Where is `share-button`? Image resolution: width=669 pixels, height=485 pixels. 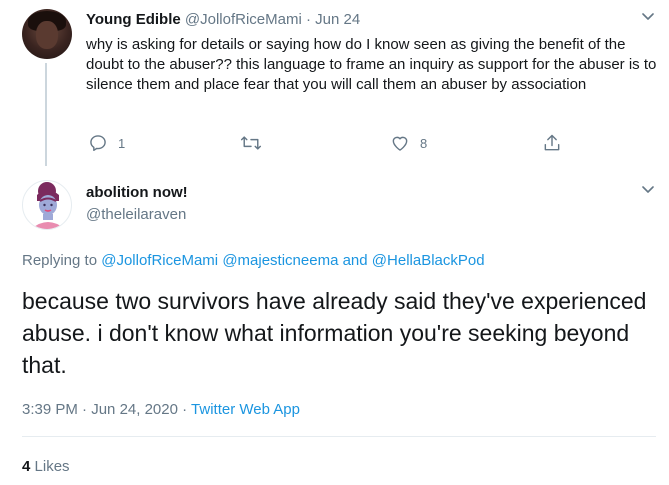 share-button is located at coordinates (552, 143).